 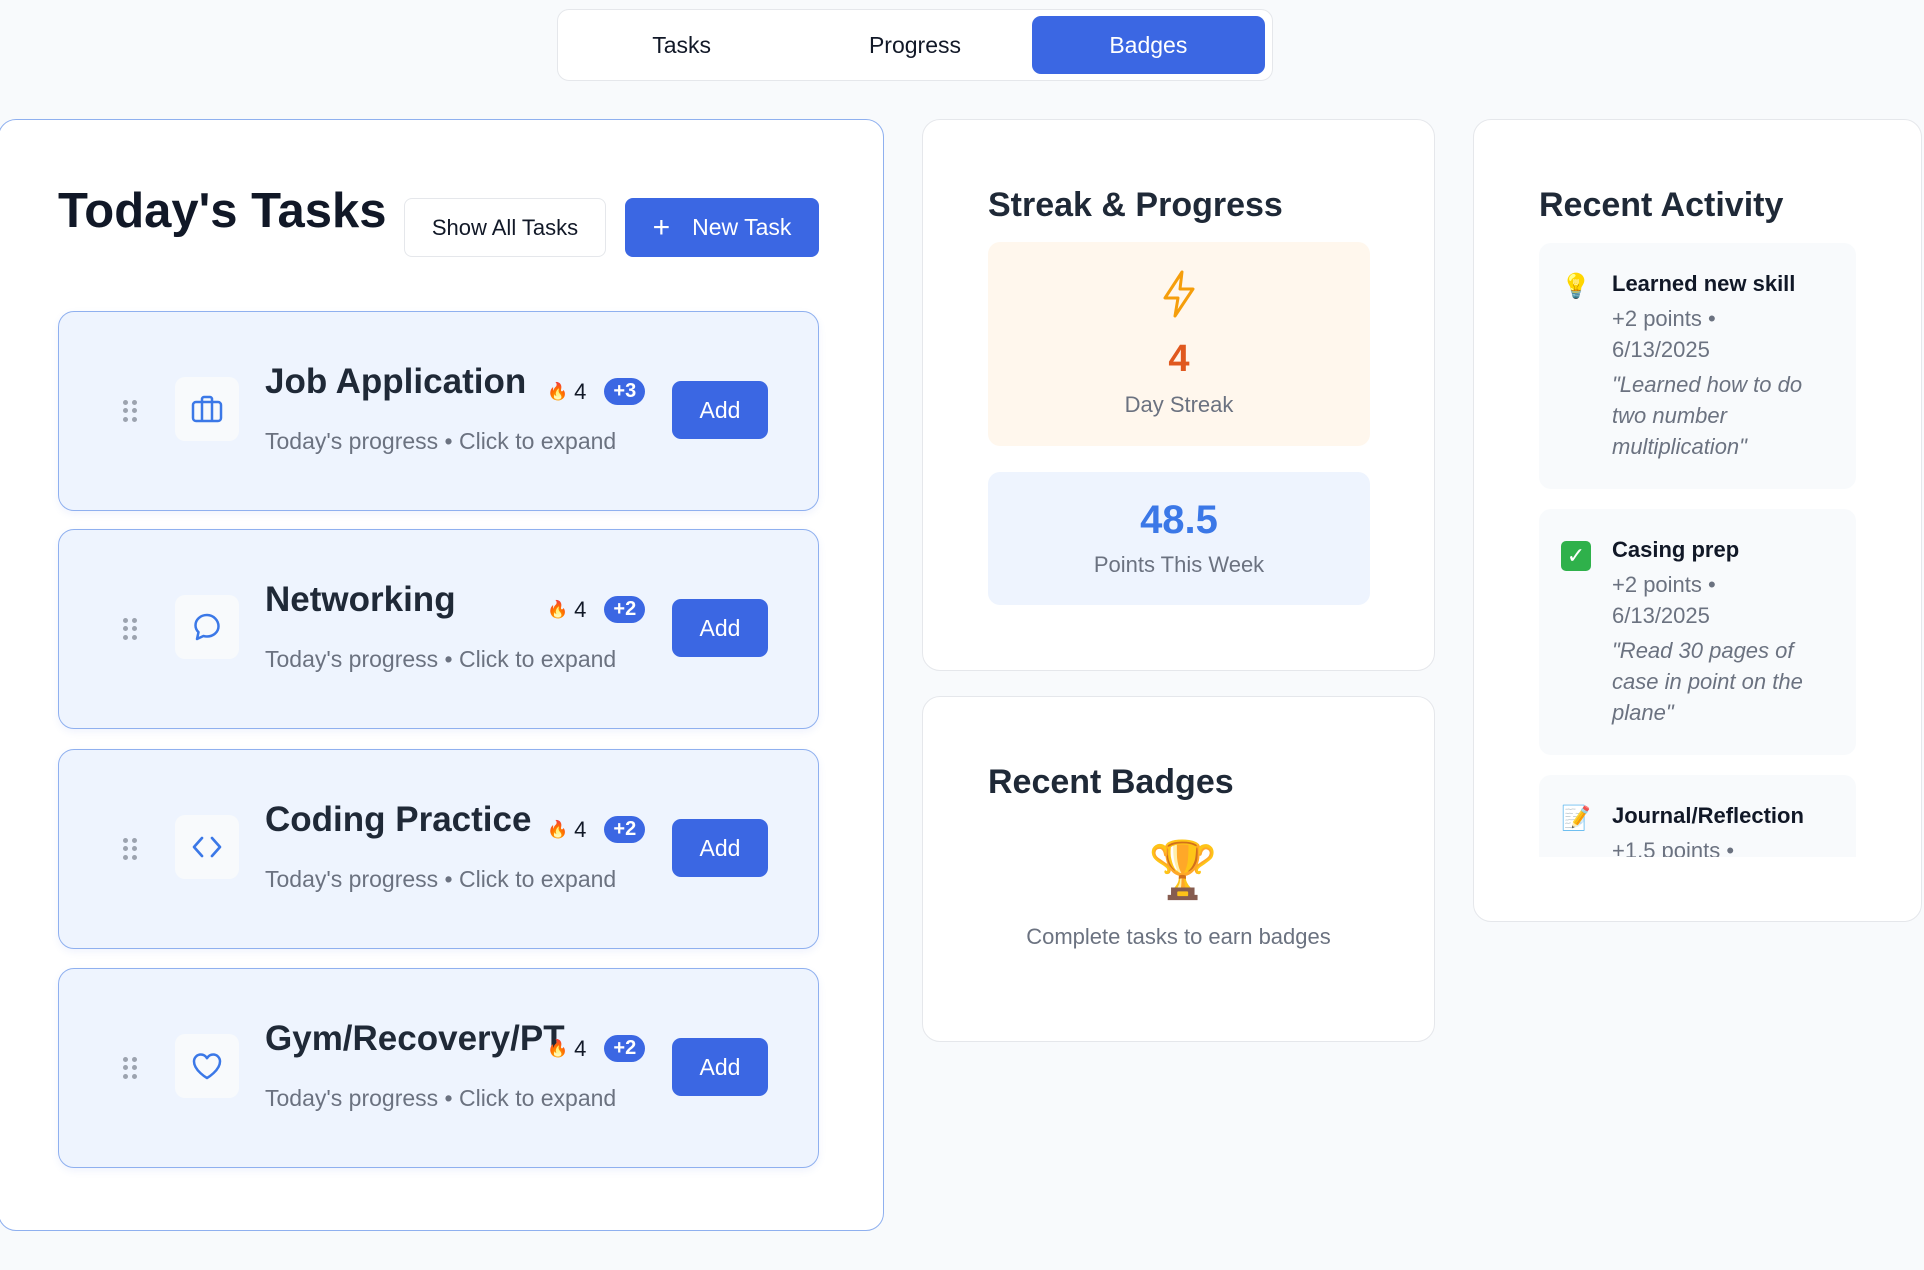 What do you see at coordinates (1183, 869) in the screenshot?
I see `trophy-icon: 🏆` at bounding box center [1183, 869].